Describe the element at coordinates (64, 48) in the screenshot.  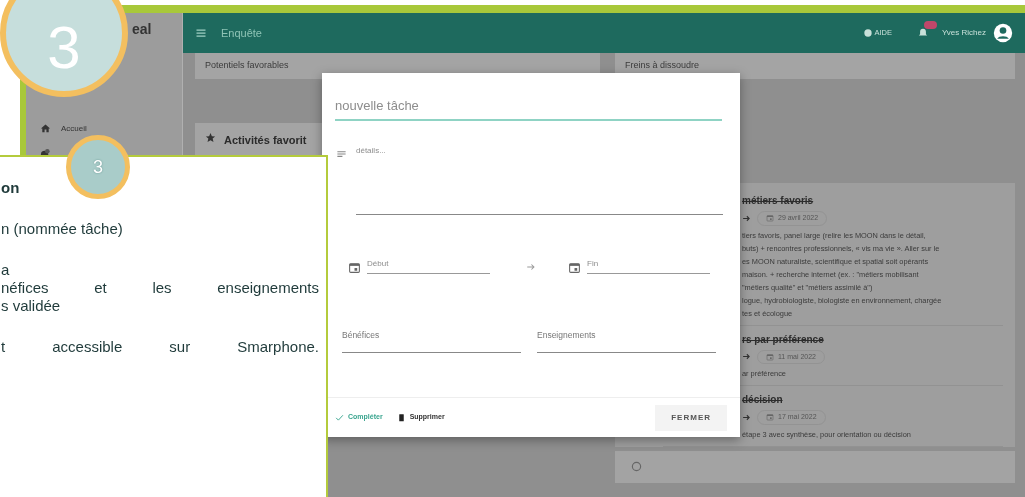
I see `step-badge: 3` at that location.